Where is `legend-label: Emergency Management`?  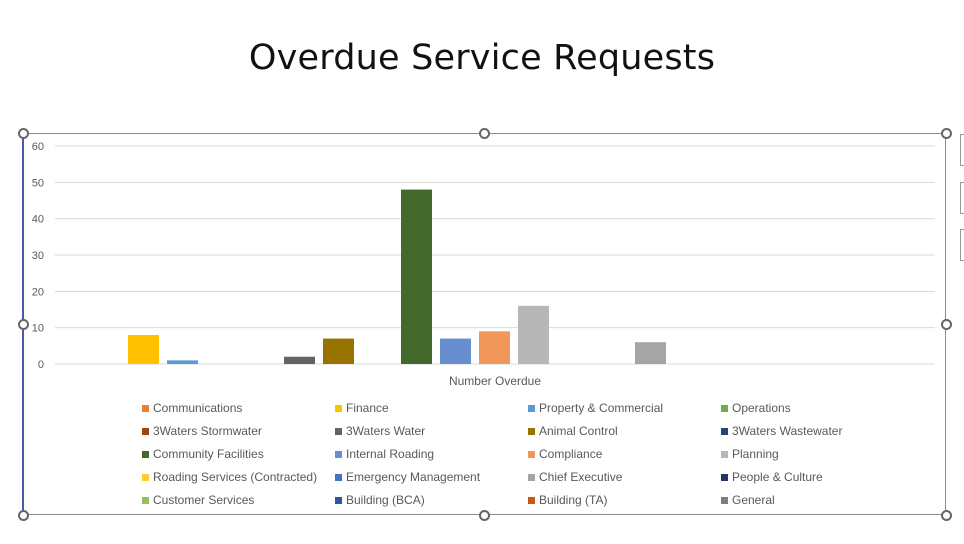
legend-label: Emergency Management is located at coordinates (413, 477).